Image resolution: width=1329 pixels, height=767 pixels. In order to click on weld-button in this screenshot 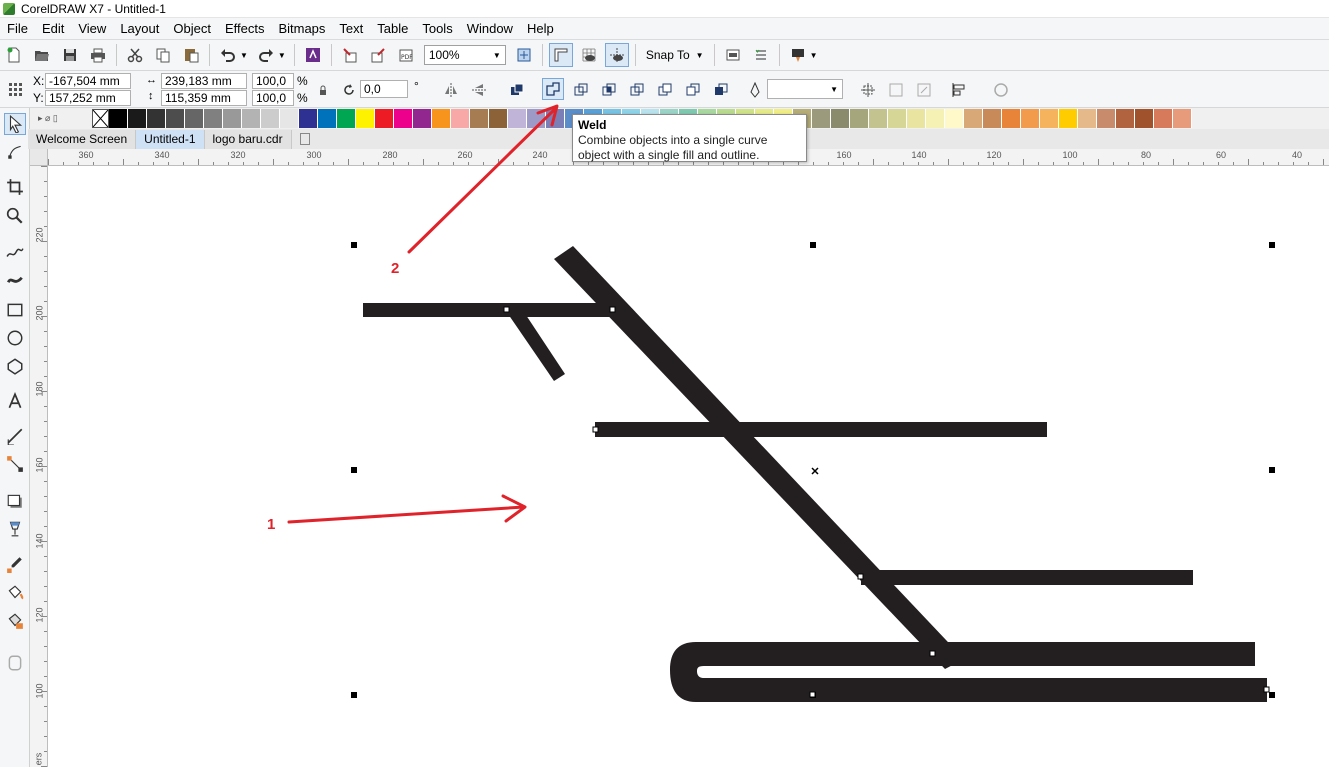, I will do `click(553, 89)`.